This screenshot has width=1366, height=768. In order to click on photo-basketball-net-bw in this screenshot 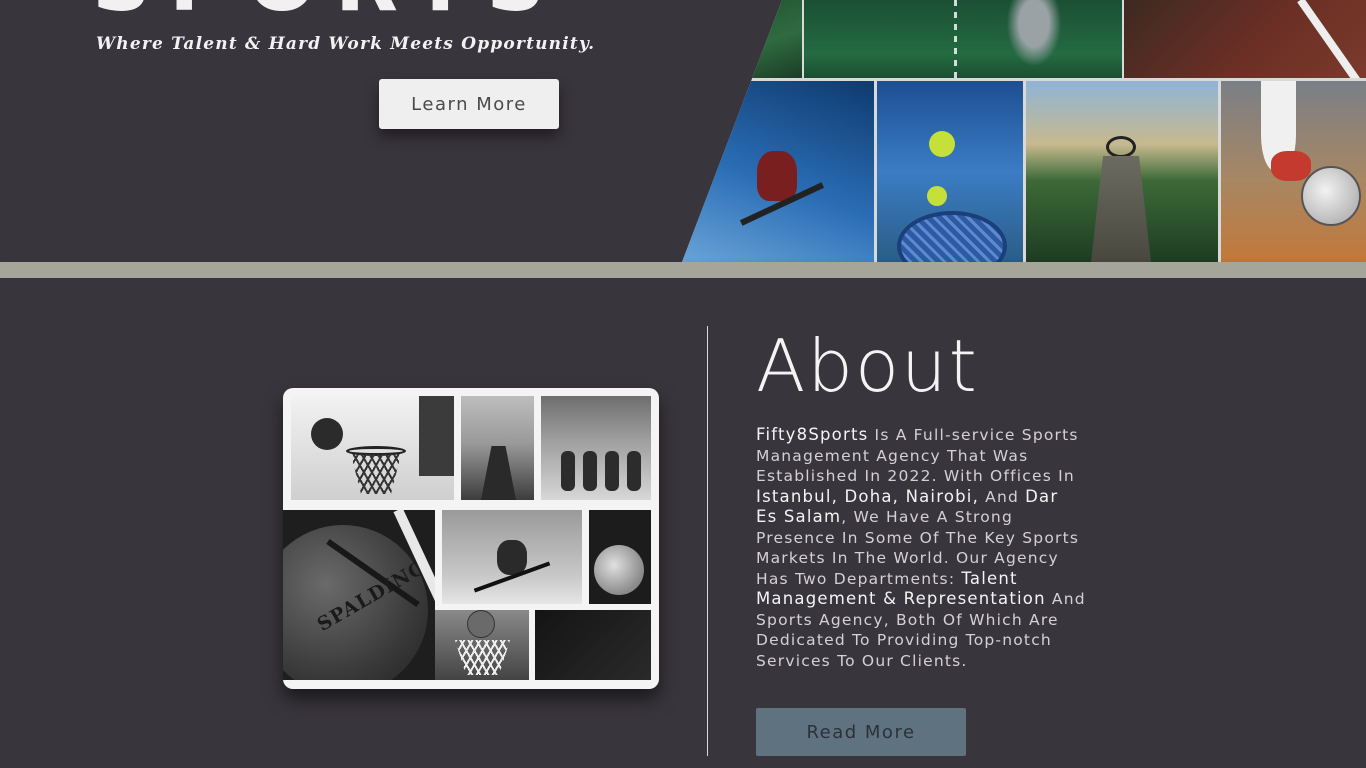, I will do `click(482, 645)`.